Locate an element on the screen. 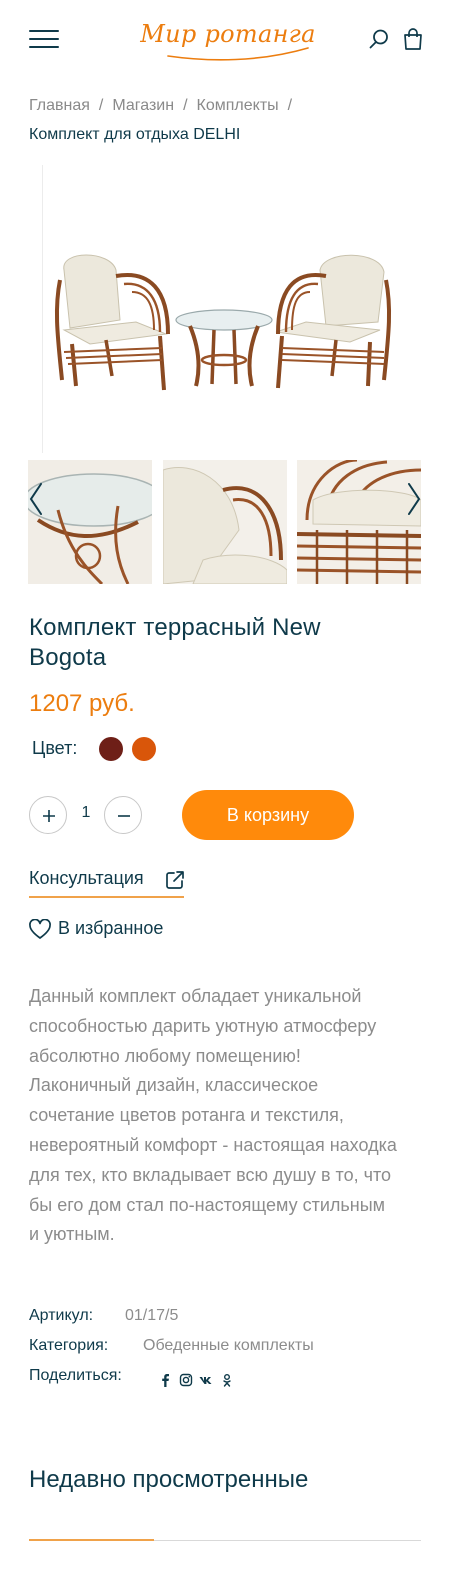 This screenshot has height=1579, width=454. category-link: Обеденные комплекты is located at coordinates (228, 1346).